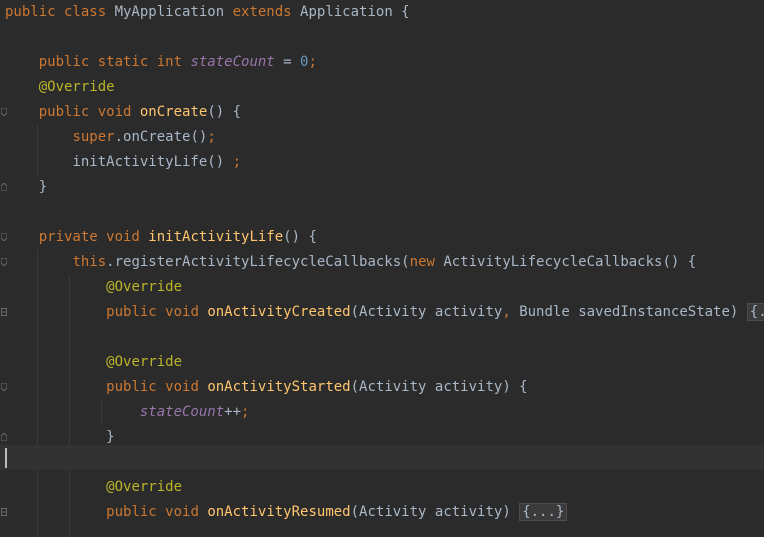 This screenshot has height=537, width=764. Describe the element at coordinates (382, 137) in the screenshot. I see `code-line: super.onCreate();` at that location.